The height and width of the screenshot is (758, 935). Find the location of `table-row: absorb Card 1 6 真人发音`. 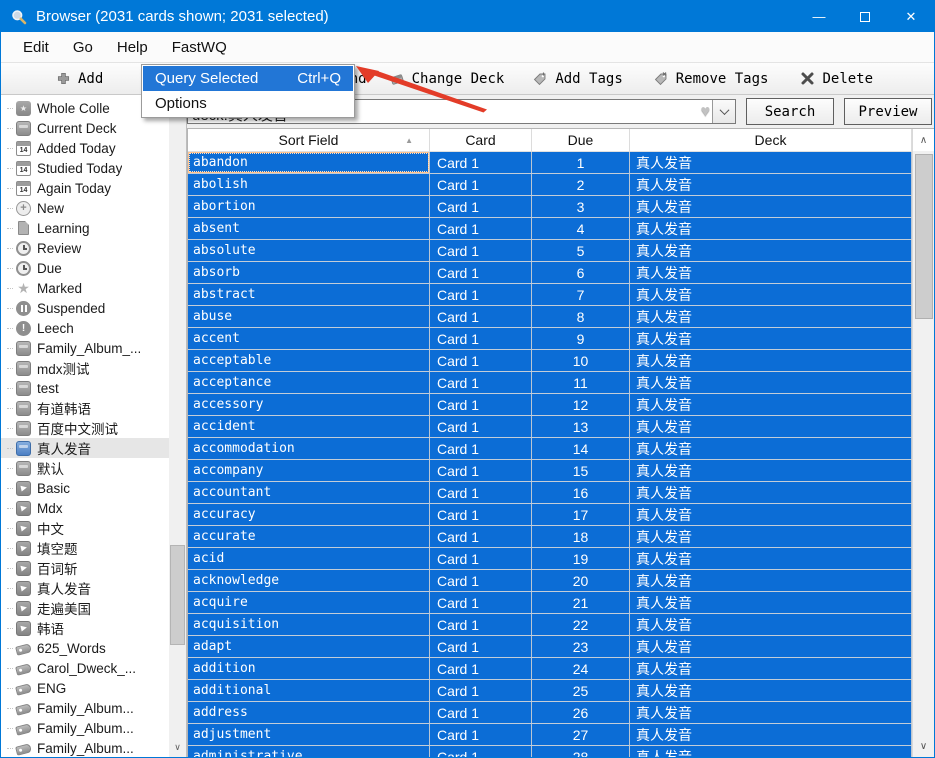

table-row: absorb Card 1 6 真人发音 is located at coordinates (550, 273).